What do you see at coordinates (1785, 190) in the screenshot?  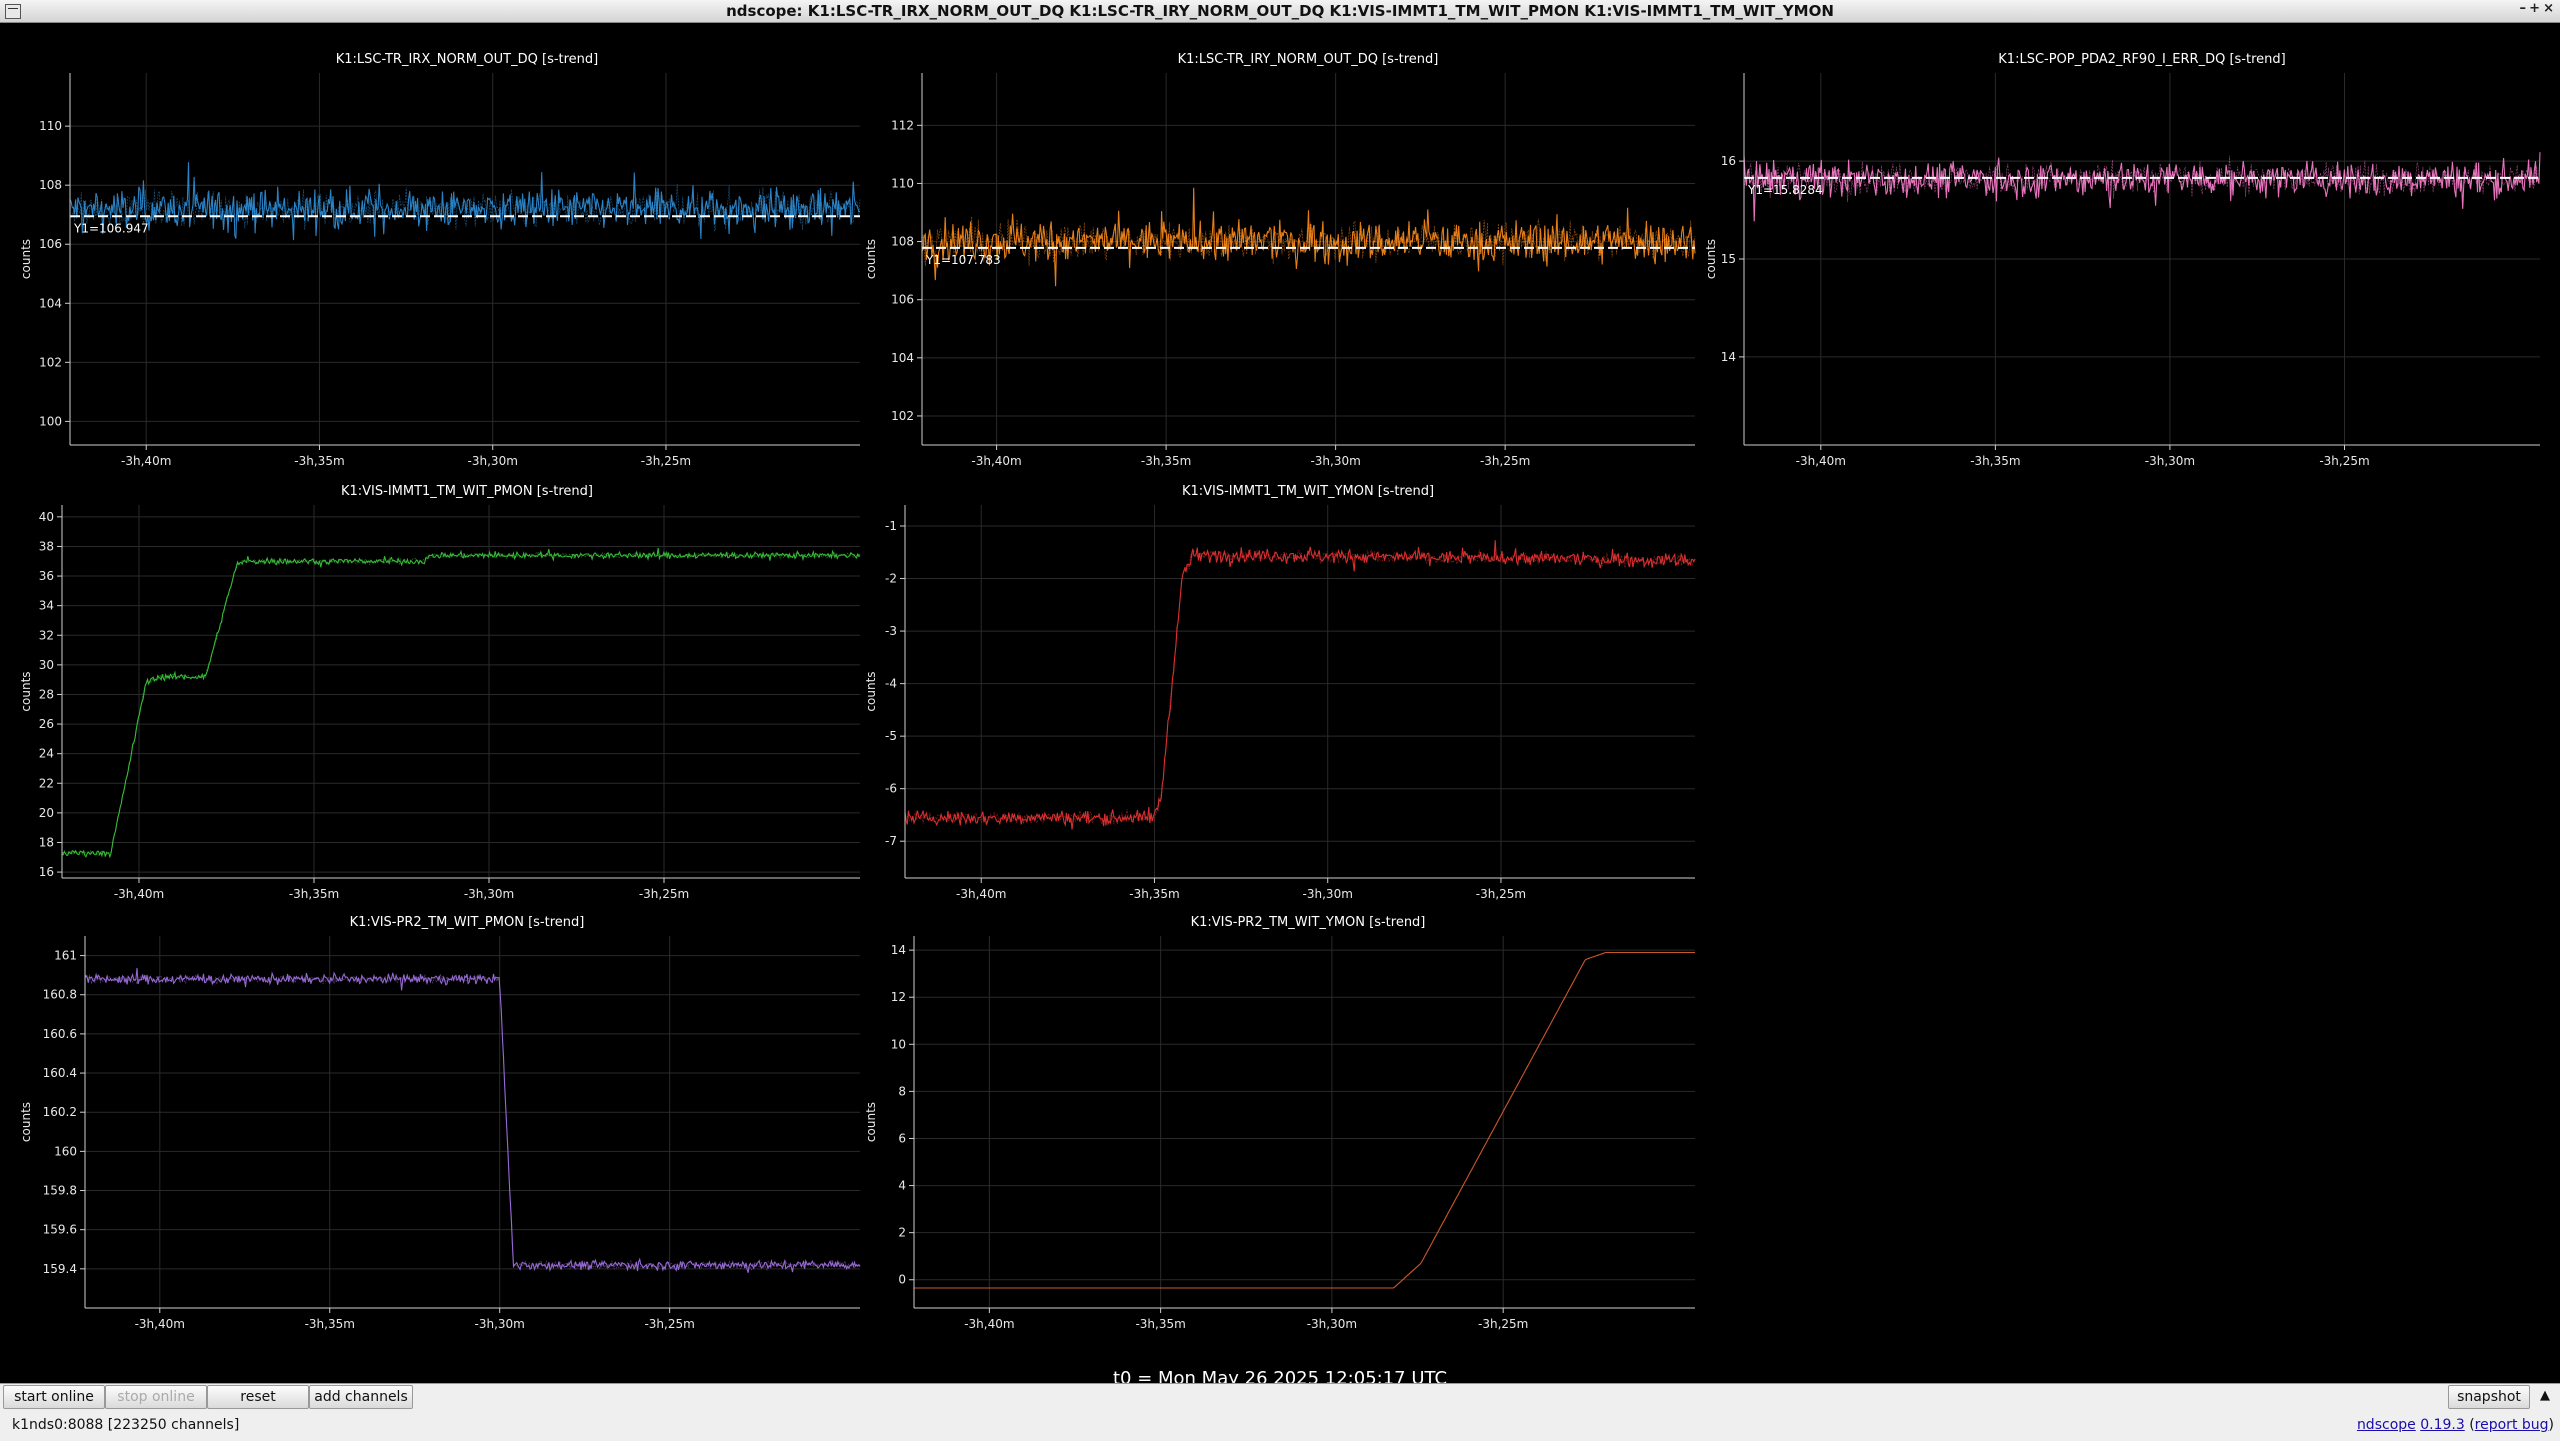 I see `y1-cursor-label: Y1=15.8284` at bounding box center [1785, 190].